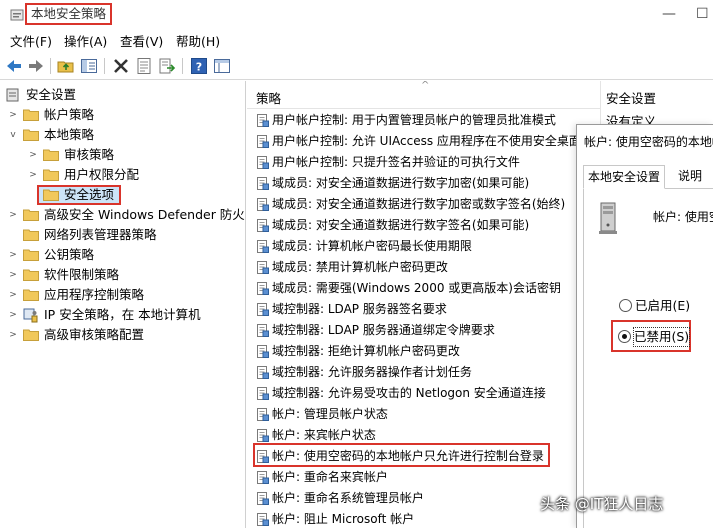 Image resolution: width=713 pixels, height=528 pixels. Describe the element at coordinates (423, 477) in the screenshot. I see `policy-row: 帐户: 重命名来宾帐户` at that location.